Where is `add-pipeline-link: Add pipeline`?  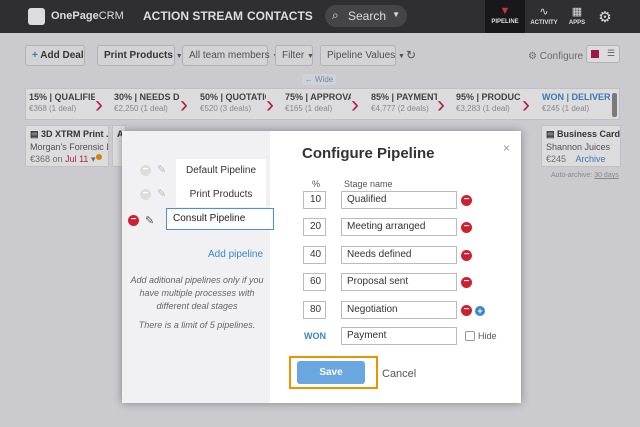 add-pipeline-link: Add pipeline is located at coordinates (235, 254).